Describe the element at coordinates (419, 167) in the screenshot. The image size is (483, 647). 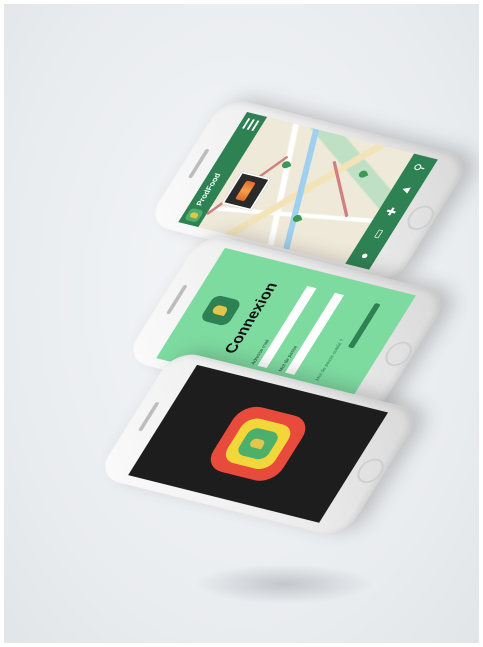
I see `search-icon: ⚲` at that location.